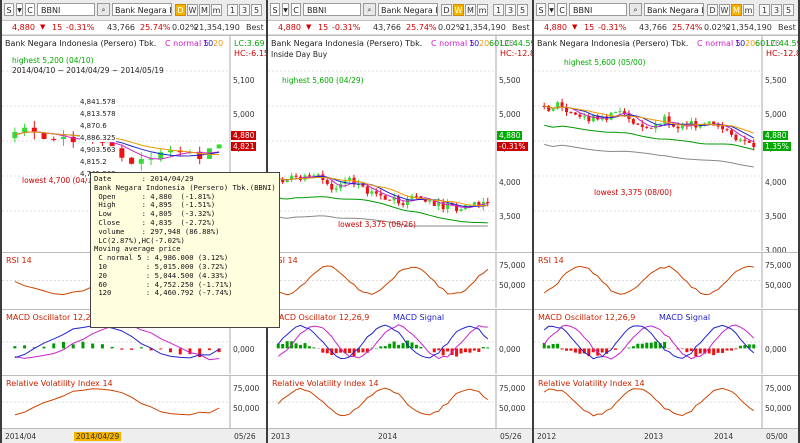 Image resolution: width=800 pixels, height=443 pixels. I want to click on price-annotation: lowest 3,375 (08/26), so click(377, 224).